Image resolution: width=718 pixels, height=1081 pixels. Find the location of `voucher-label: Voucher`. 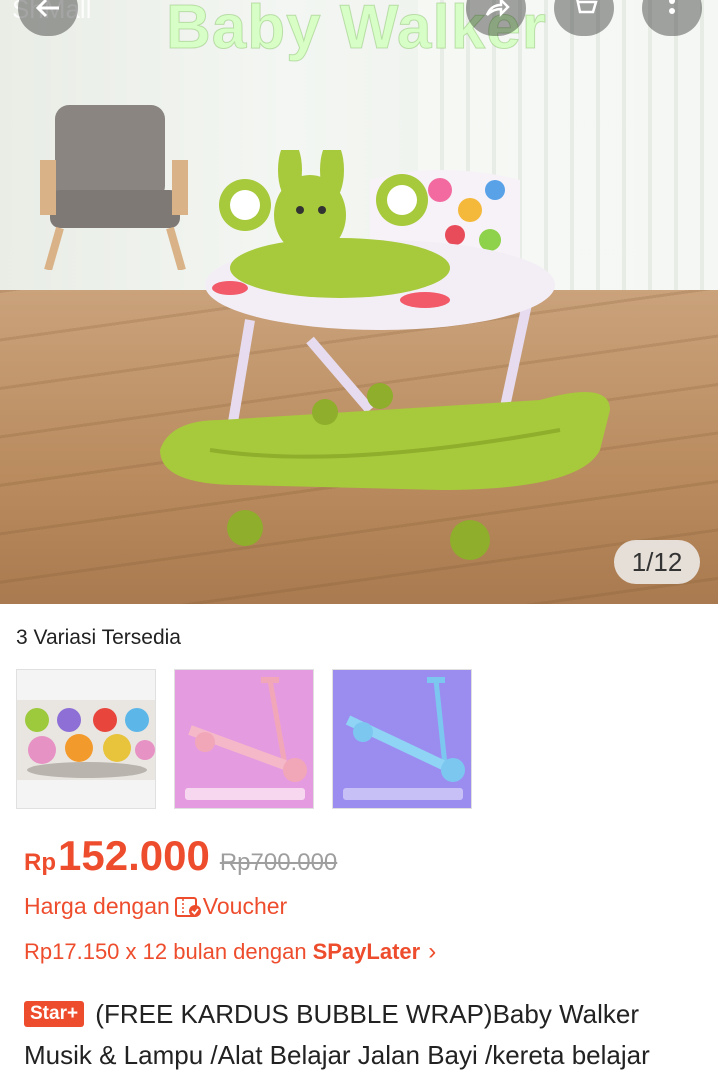

voucher-label: Voucher is located at coordinates (245, 906).